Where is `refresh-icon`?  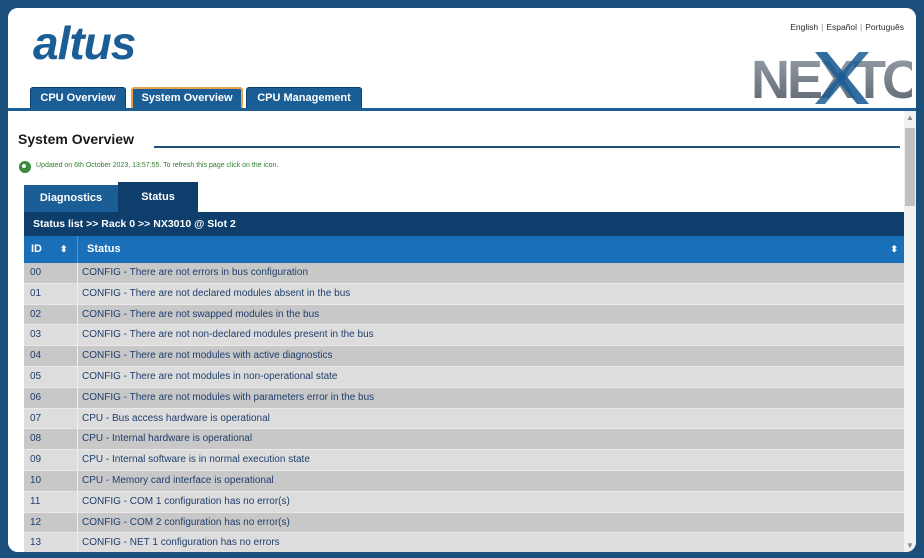
refresh-icon is located at coordinates (25, 167).